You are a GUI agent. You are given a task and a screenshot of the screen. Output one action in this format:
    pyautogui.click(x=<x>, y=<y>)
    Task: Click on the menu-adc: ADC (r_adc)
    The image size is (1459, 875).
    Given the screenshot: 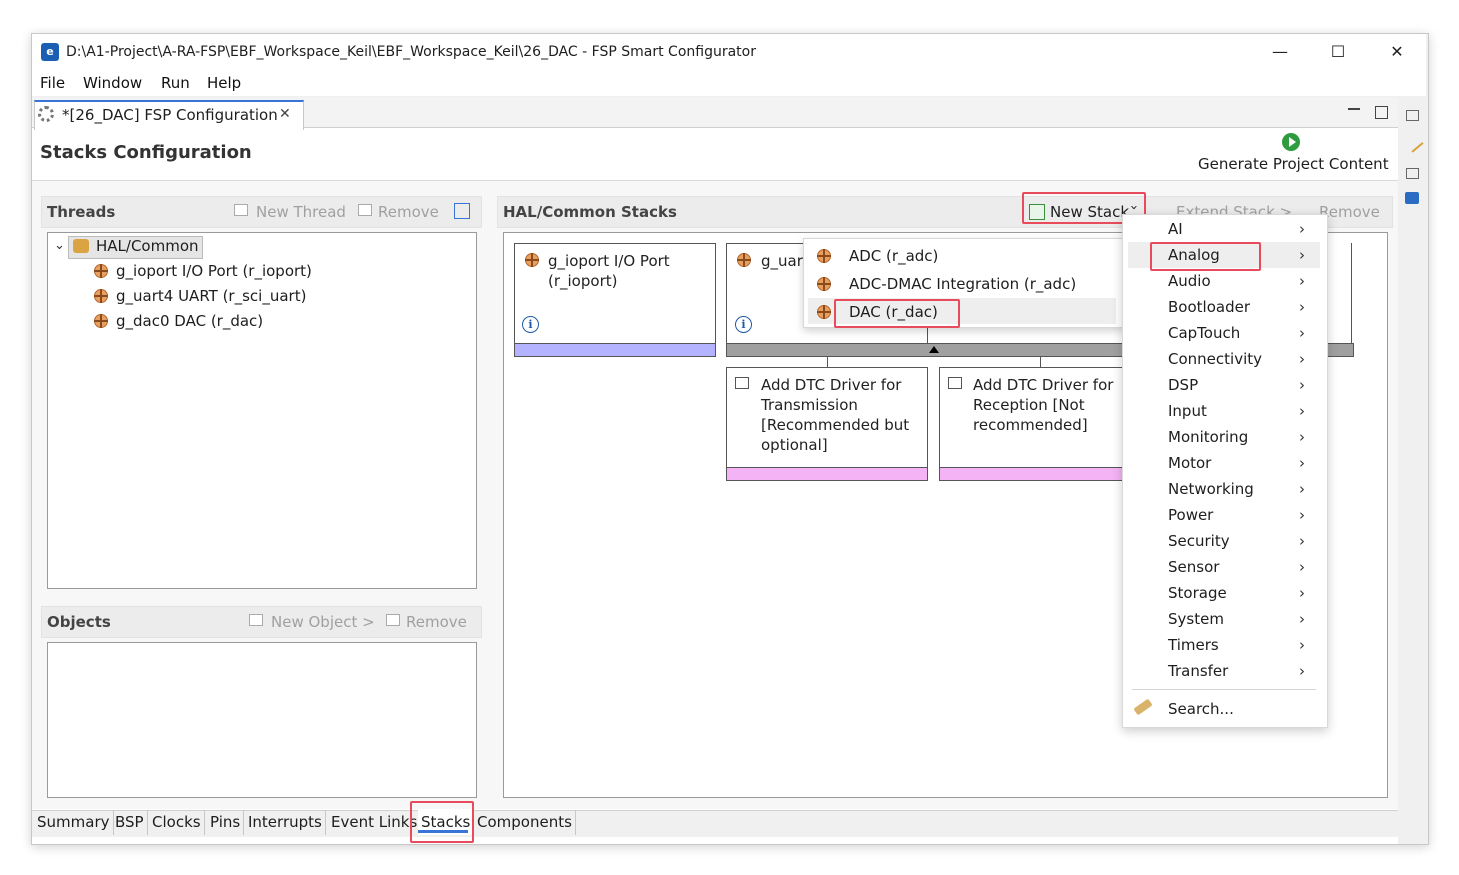 What is the action you would take?
    pyautogui.click(x=893, y=256)
    